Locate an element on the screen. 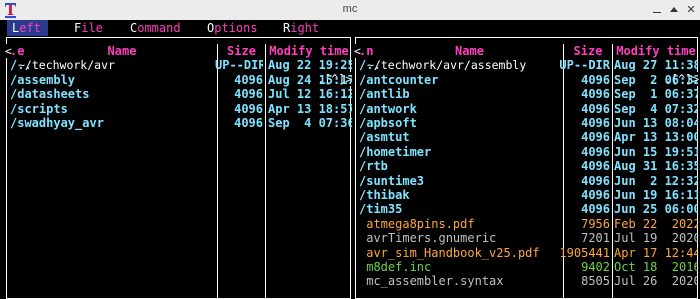  file-row: /.. UP--DIR Aug 27 11:38 is located at coordinates (527, 65).